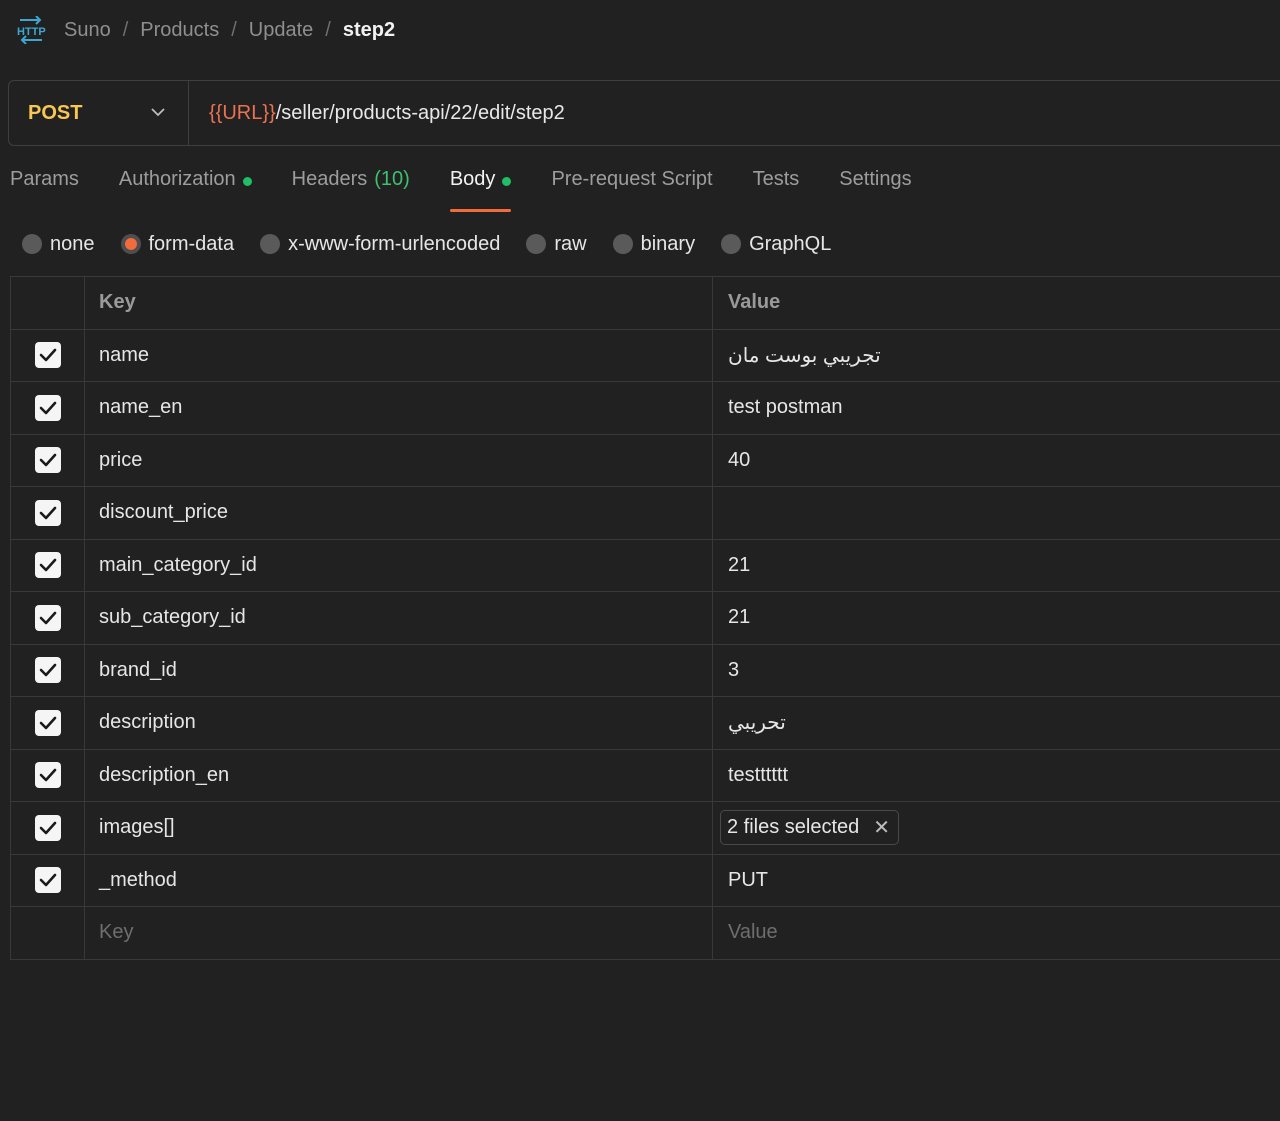 This screenshot has height=1121, width=1280. Describe the element at coordinates (632, 179) in the screenshot. I see `tab-label: Pre-request Script` at that location.